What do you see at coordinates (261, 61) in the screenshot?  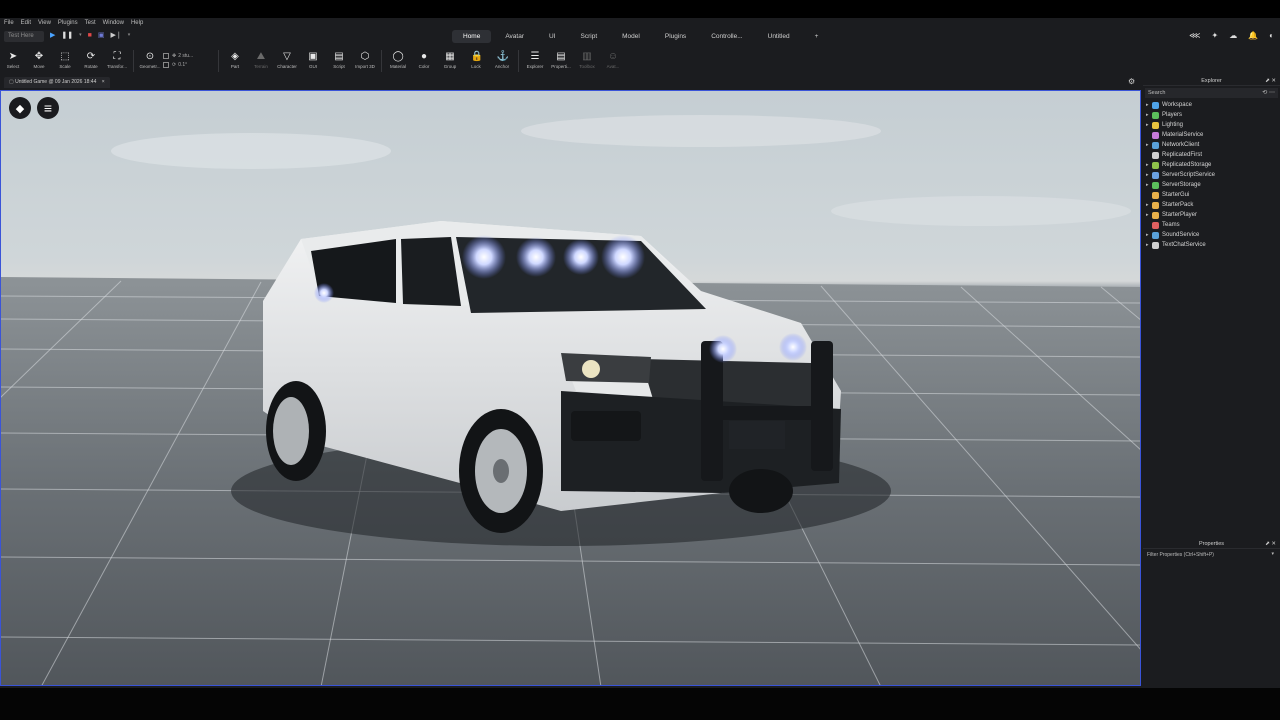 I see `terrain-tool: ⛰ Terrain` at bounding box center [261, 61].